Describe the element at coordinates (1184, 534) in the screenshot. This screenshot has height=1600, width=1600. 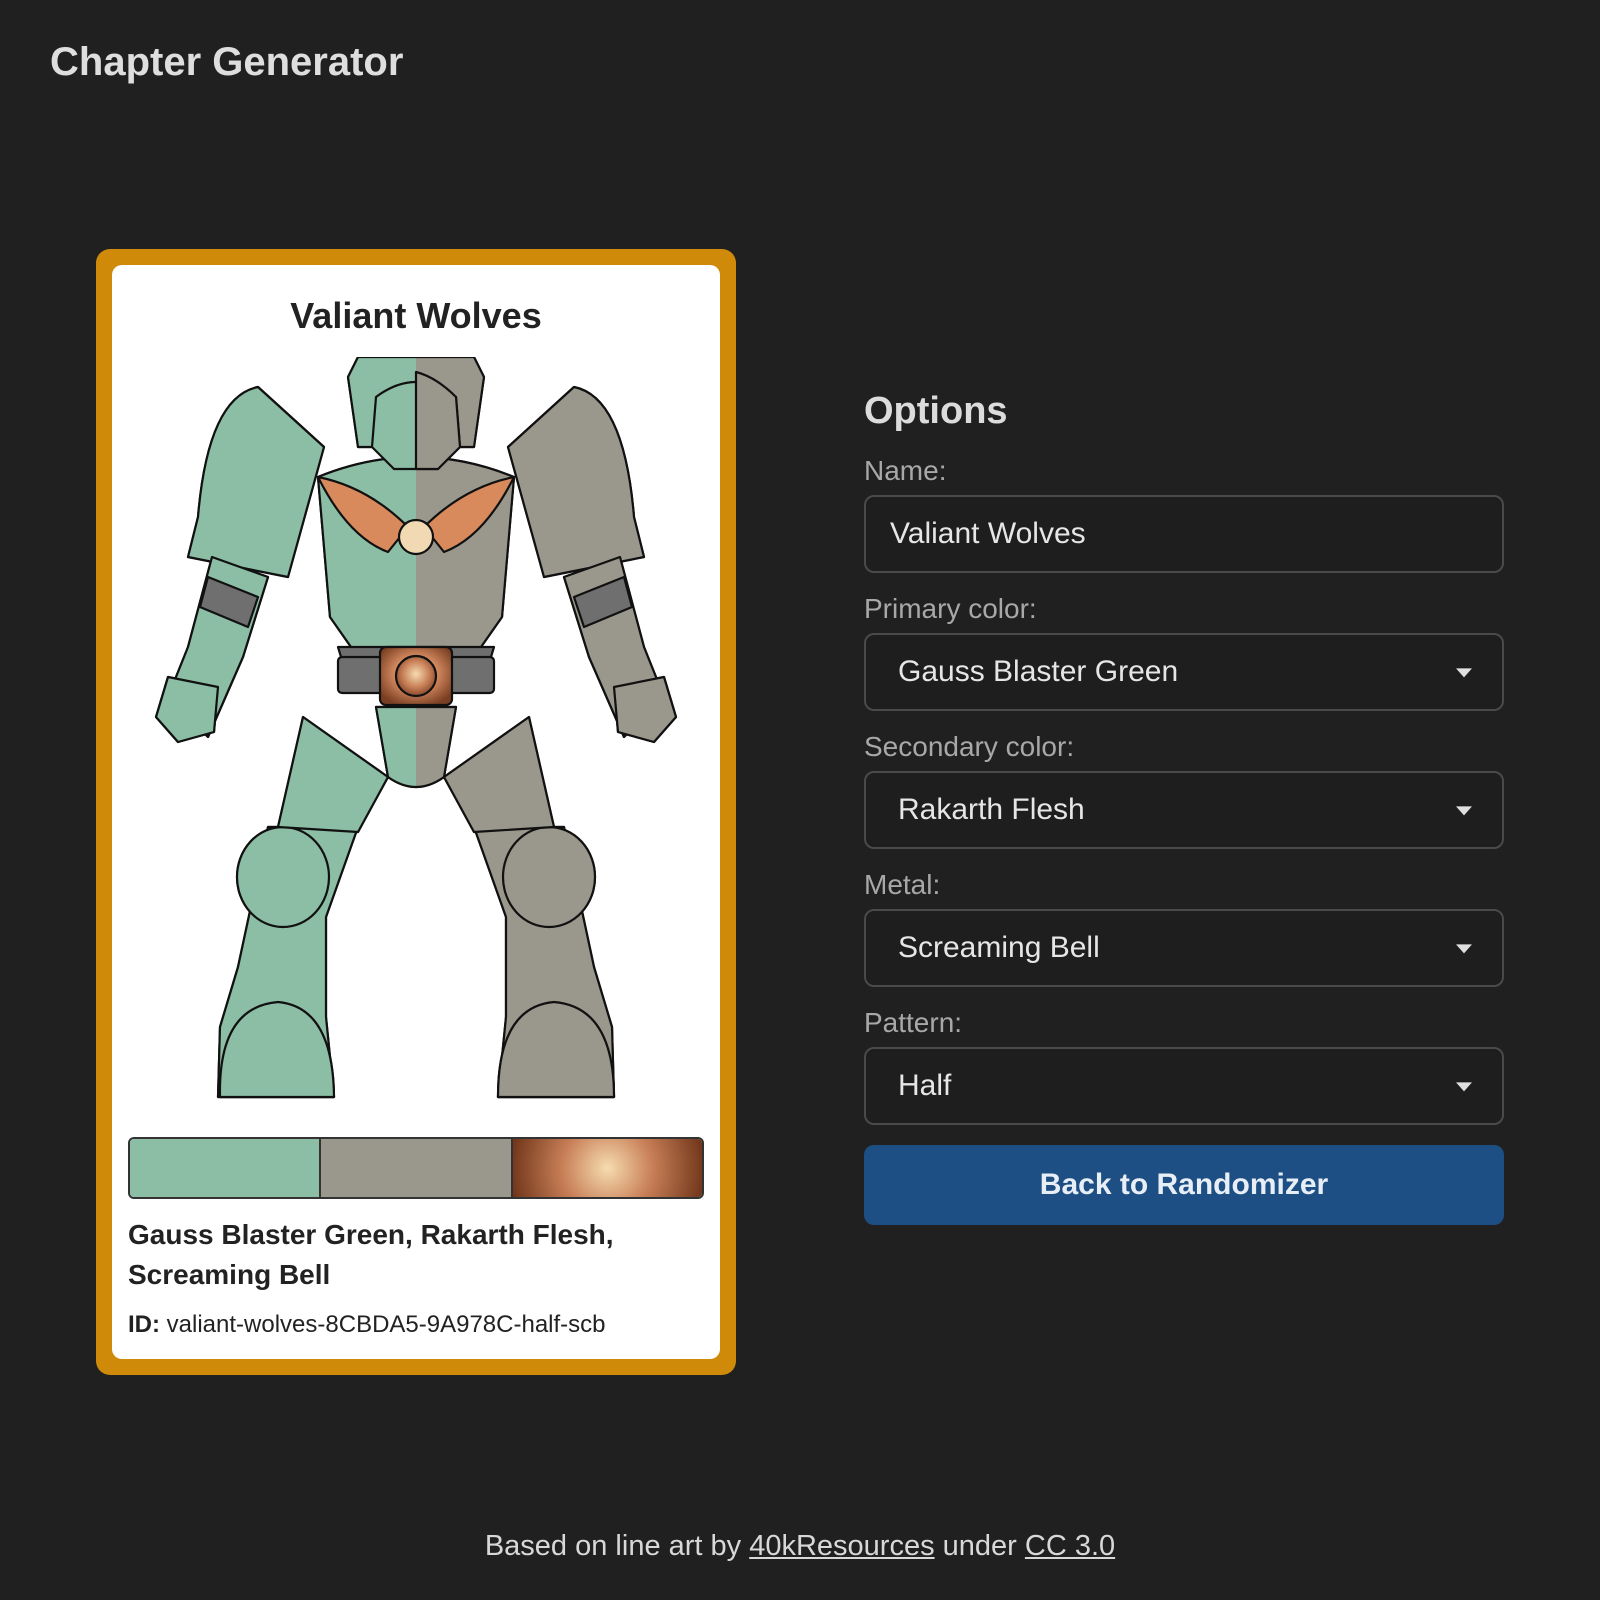
I see `name-input: Valiant Wolves` at that location.